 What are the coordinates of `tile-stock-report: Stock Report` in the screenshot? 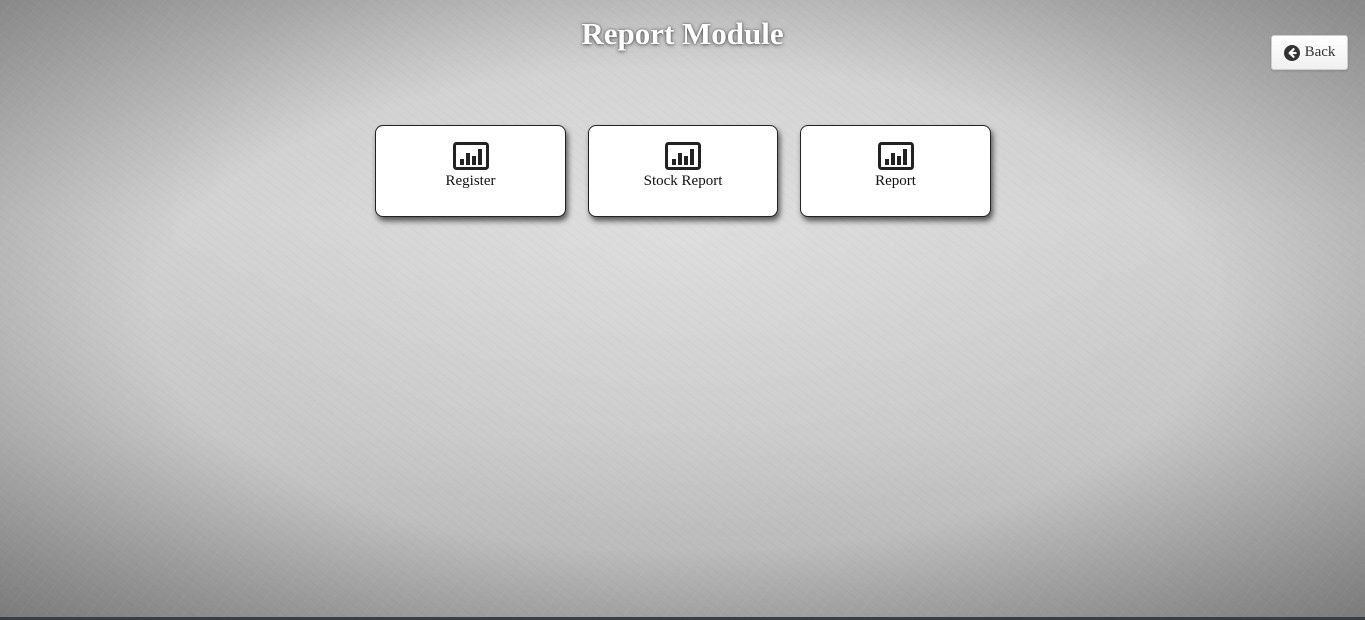 It's located at (683, 171).